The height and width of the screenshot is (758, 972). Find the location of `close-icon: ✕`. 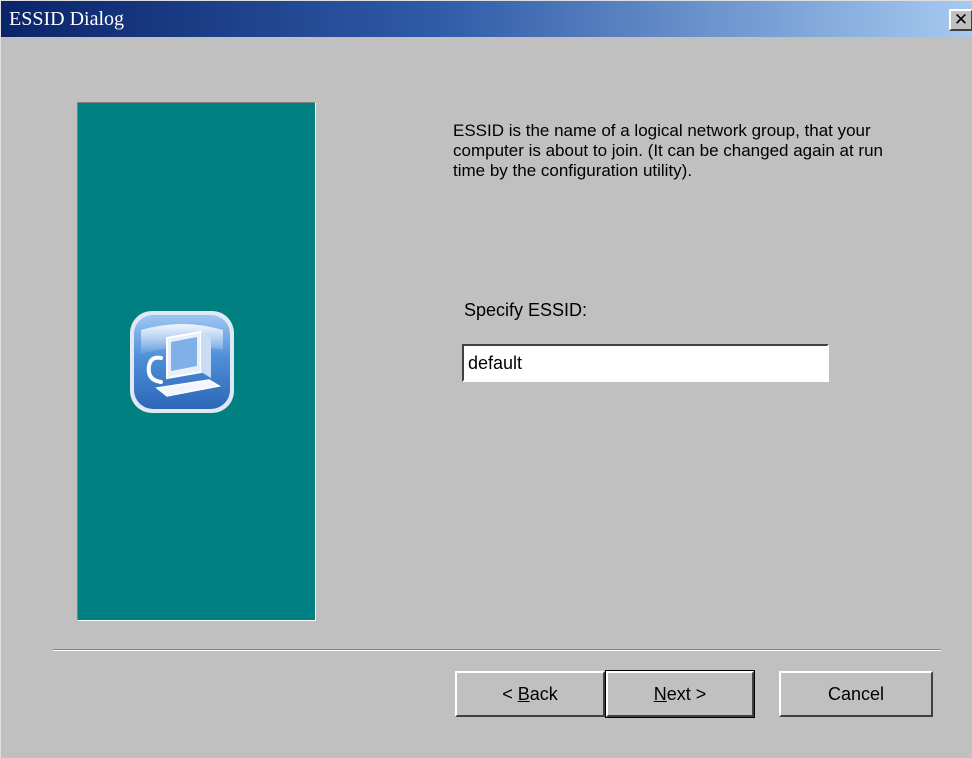

close-icon: ✕ is located at coordinates (961, 19).